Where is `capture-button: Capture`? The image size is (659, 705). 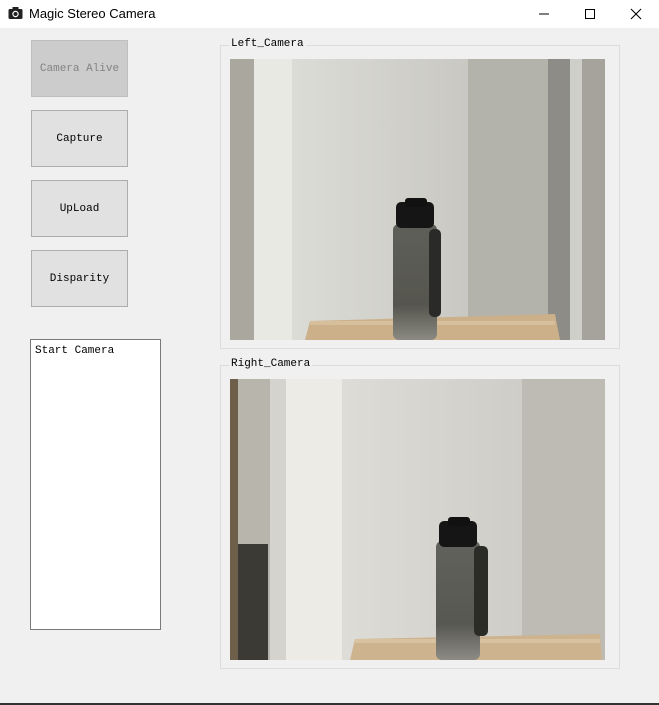
capture-button: Capture is located at coordinates (79, 138).